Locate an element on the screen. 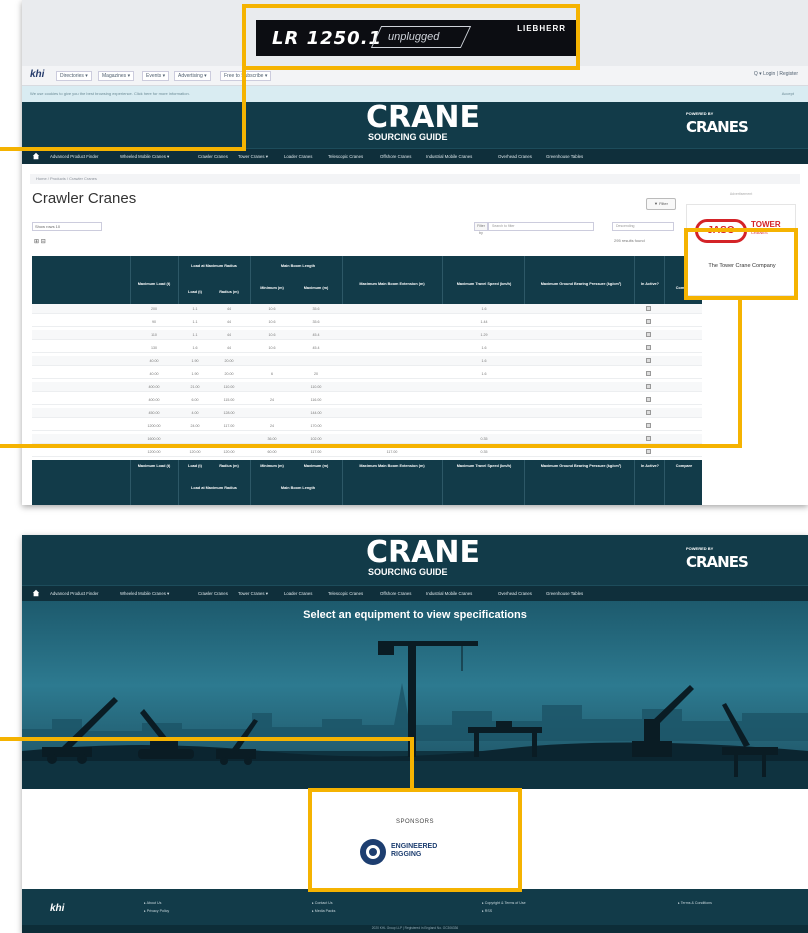 The height and width of the screenshot is (933, 808). menu-crawler-cranes: Crawler Cranes is located at coordinates (213, 156).